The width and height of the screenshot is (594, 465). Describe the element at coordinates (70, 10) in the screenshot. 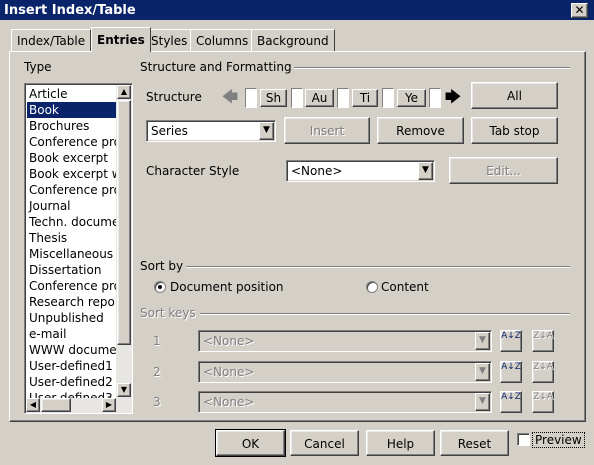

I see `window-title: Insert Index/Table` at that location.